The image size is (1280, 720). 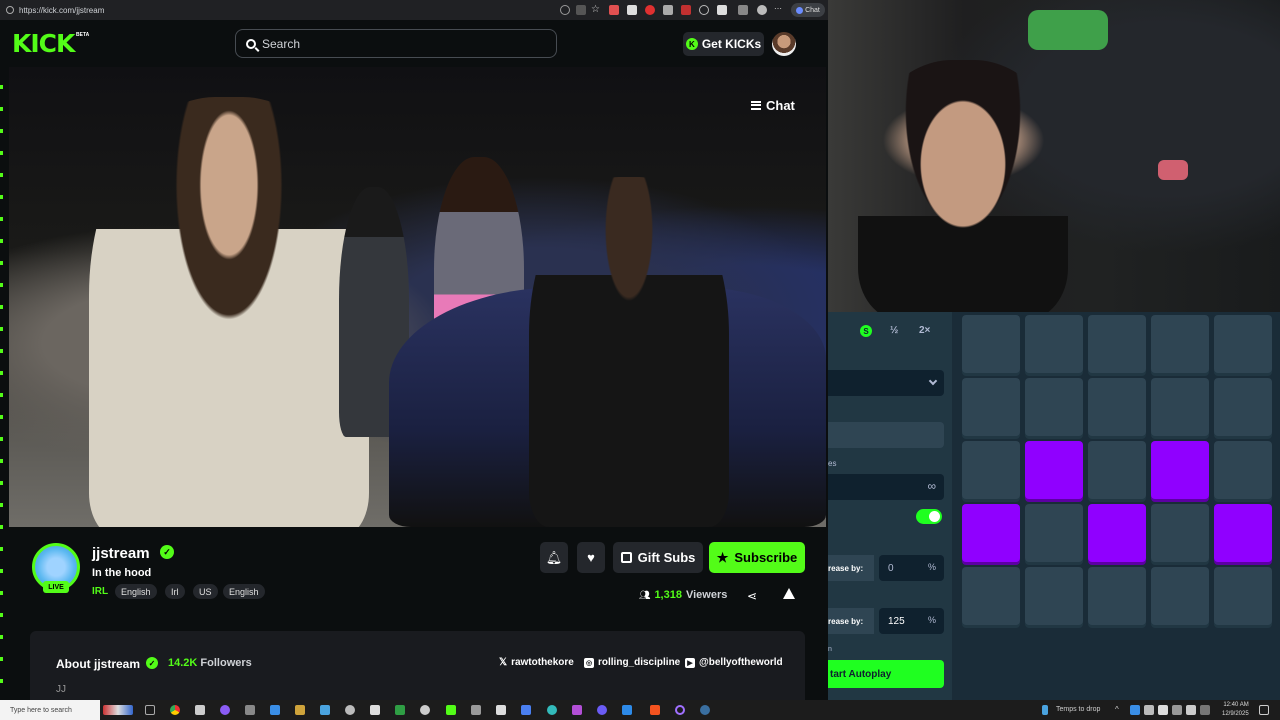 What do you see at coordinates (565, 10) in the screenshot?
I see `zoom-icon` at bounding box center [565, 10].